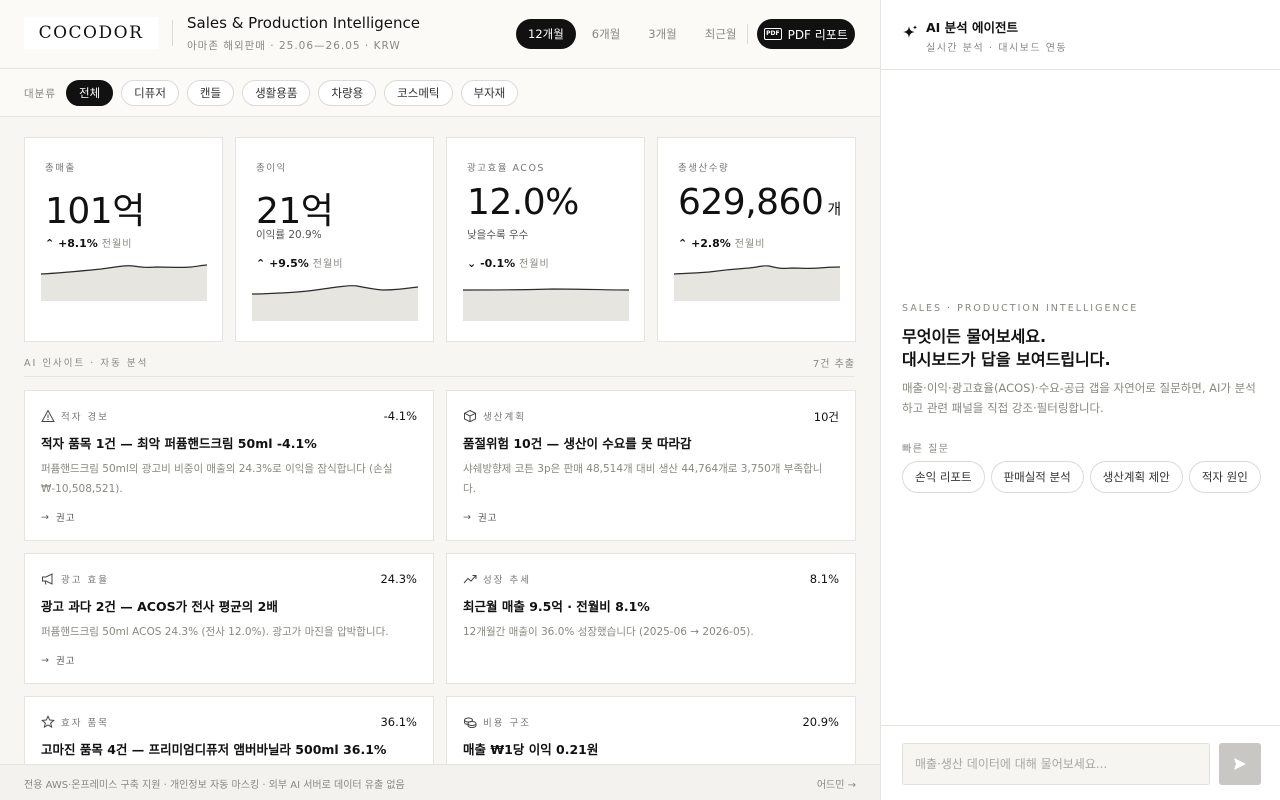 The height and width of the screenshot is (800, 1280). I want to click on insights-header: AI 인사이트 · 자동 분석 7건 추출, so click(439, 366).